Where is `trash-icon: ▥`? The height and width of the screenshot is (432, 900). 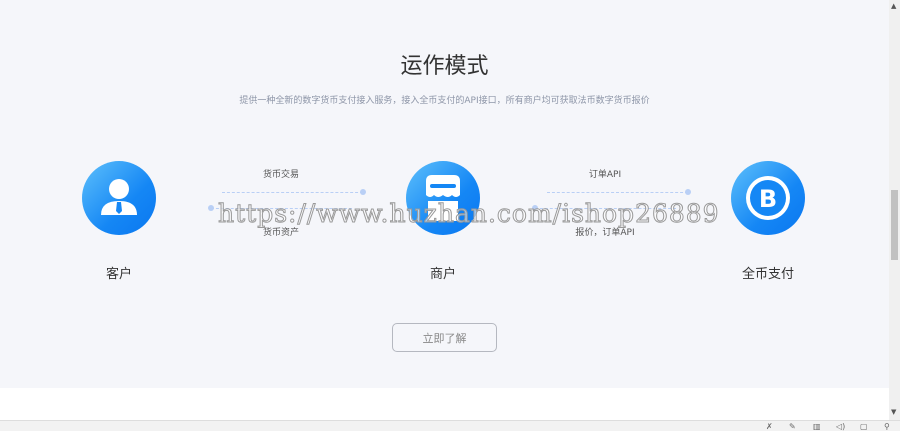
trash-icon: ▥ is located at coordinates (817, 426).